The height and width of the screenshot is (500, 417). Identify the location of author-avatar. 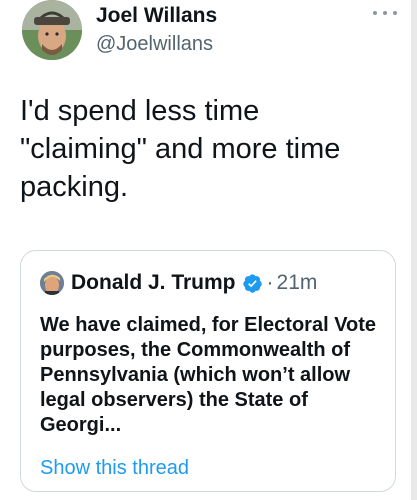
(52, 30).